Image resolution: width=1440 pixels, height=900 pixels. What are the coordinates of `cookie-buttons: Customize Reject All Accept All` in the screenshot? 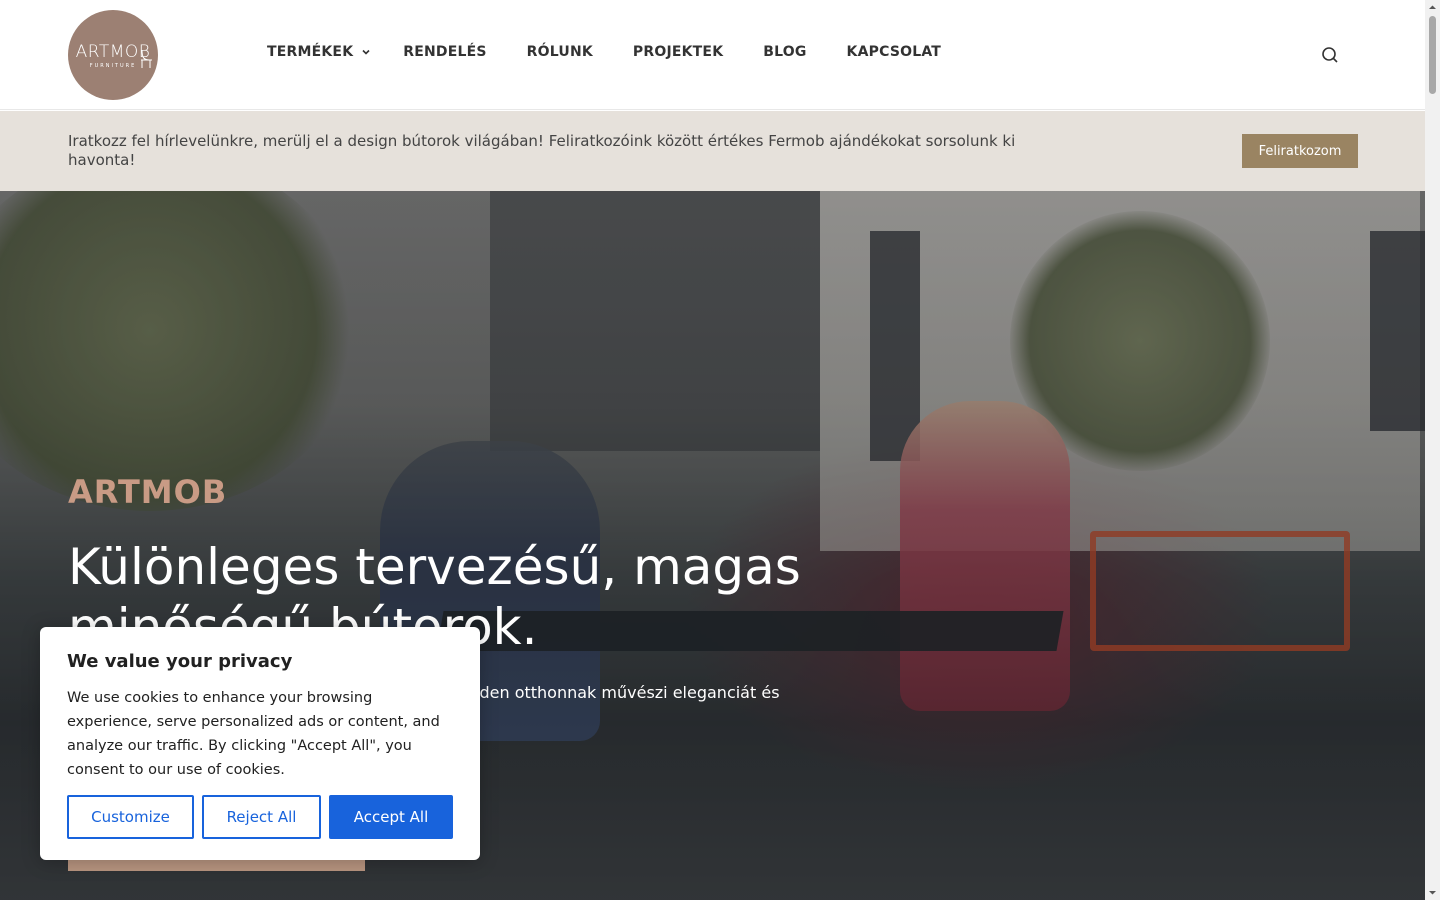 It's located at (264, 817).